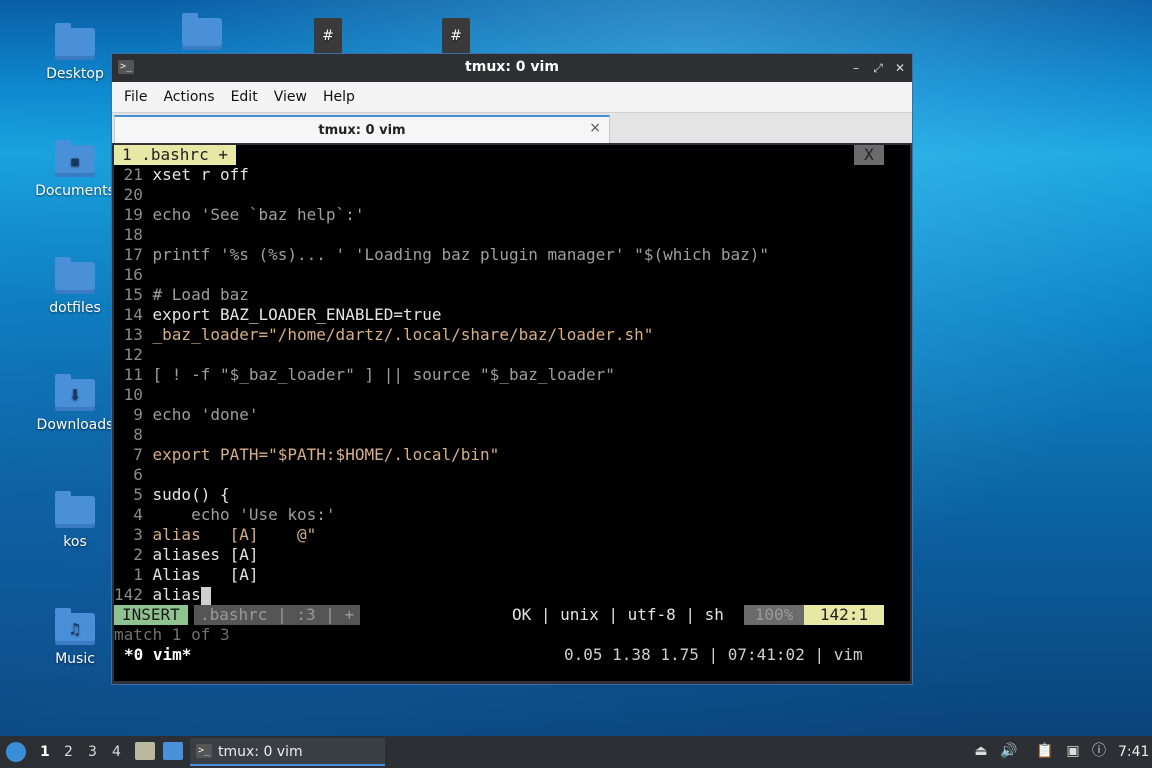  I want to click on tab-tmux: tmux: 0 vim ×, so click(362, 129).